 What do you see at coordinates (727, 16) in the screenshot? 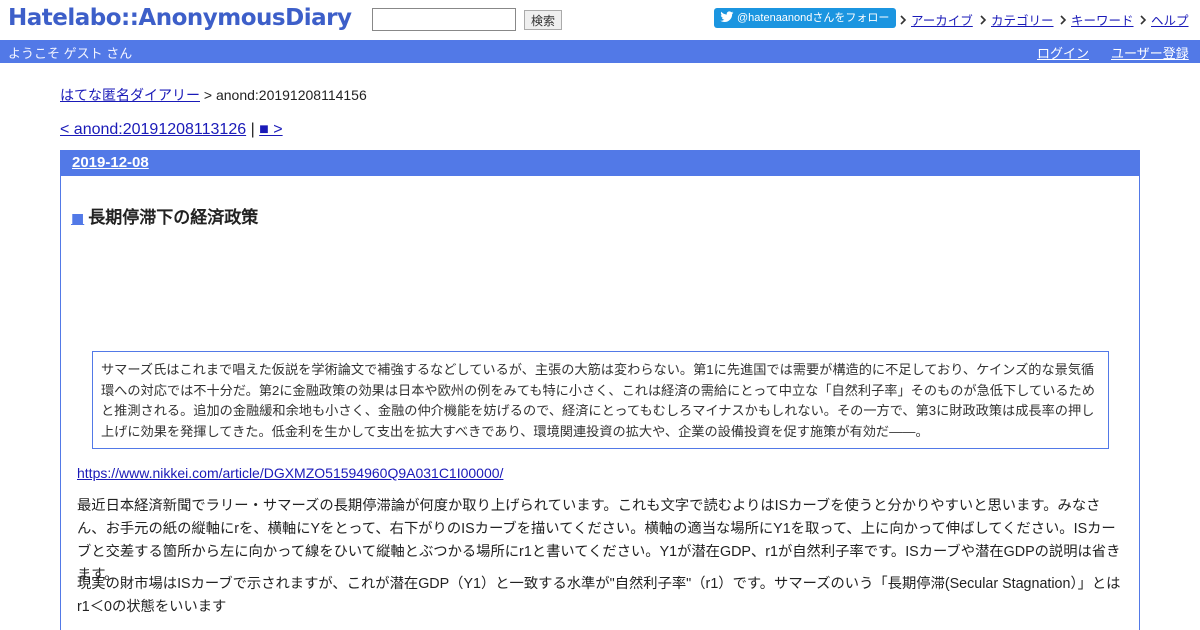
I see `twitter-icon` at bounding box center [727, 16].